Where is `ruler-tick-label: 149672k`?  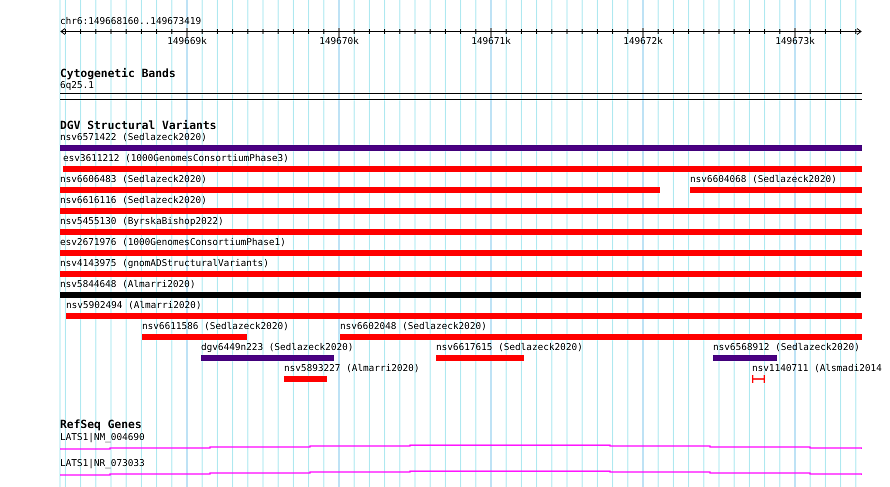 ruler-tick-label: 149672k is located at coordinates (643, 42).